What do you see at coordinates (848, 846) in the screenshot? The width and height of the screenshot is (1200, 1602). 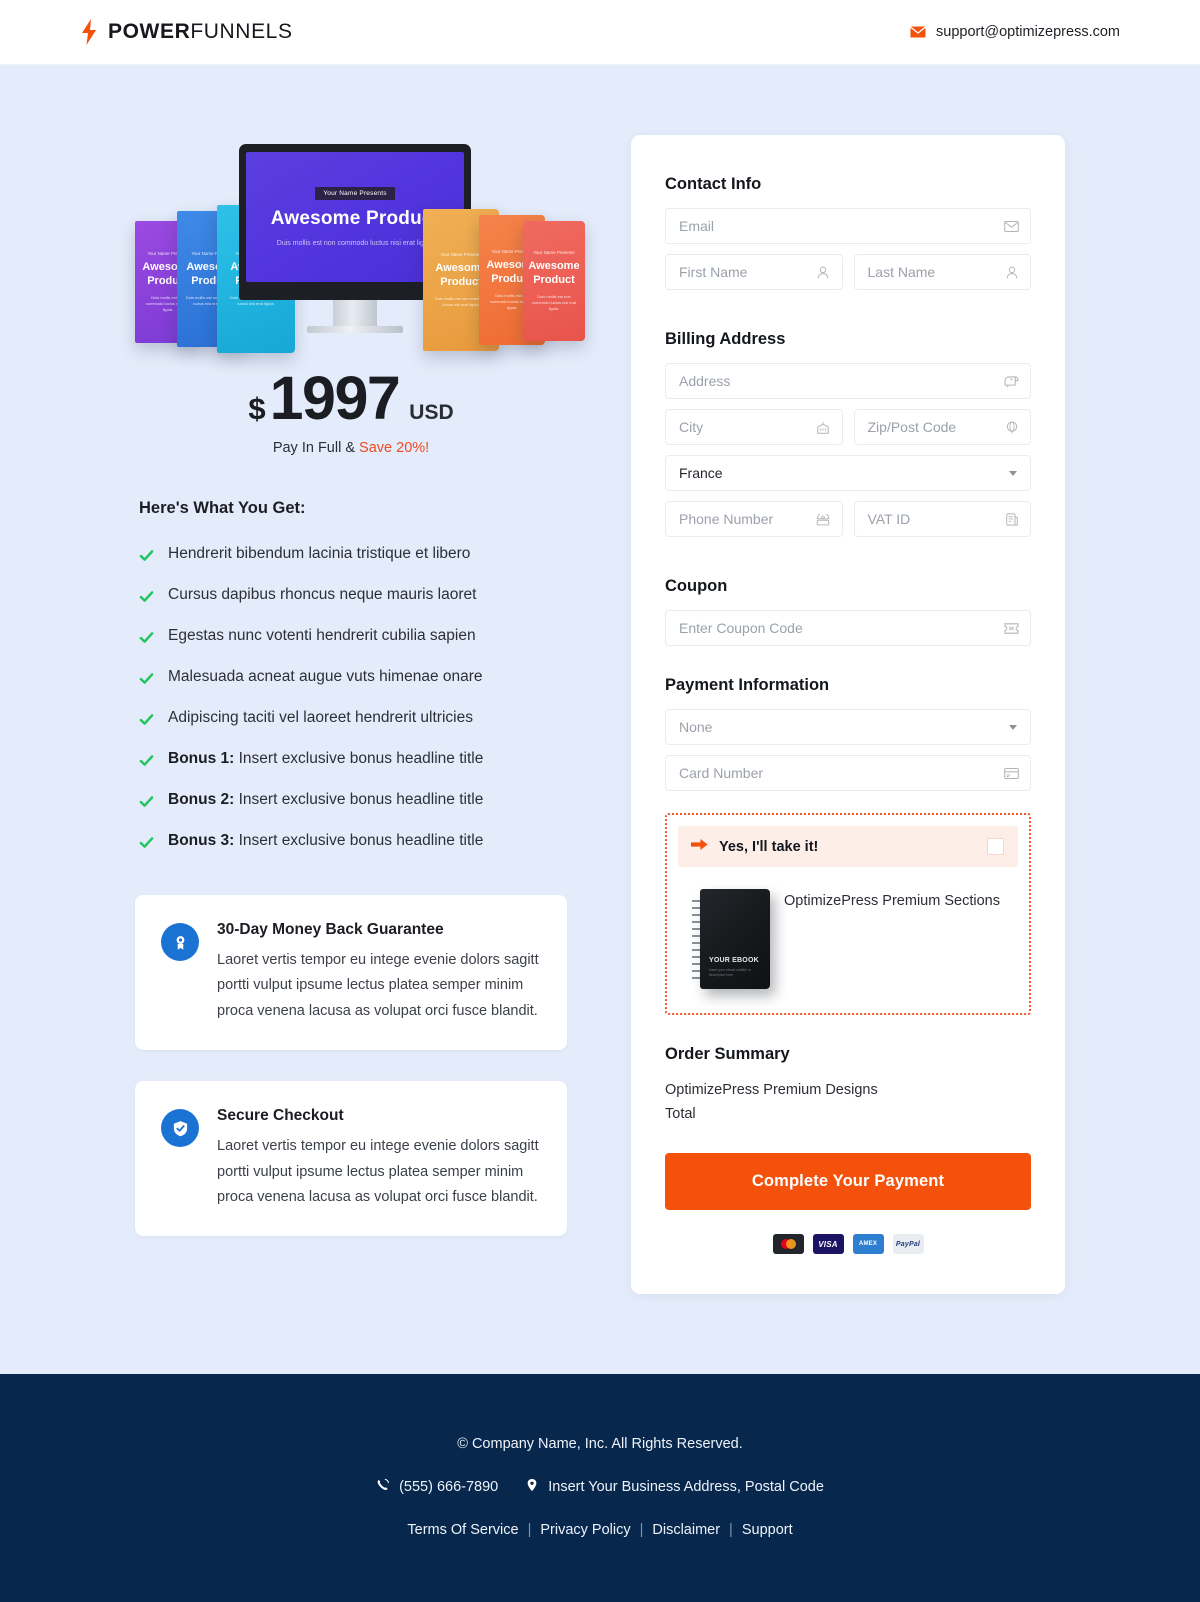 I see `order-bump-header: Yes, I'll take it!` at bounding box center [848, 846].